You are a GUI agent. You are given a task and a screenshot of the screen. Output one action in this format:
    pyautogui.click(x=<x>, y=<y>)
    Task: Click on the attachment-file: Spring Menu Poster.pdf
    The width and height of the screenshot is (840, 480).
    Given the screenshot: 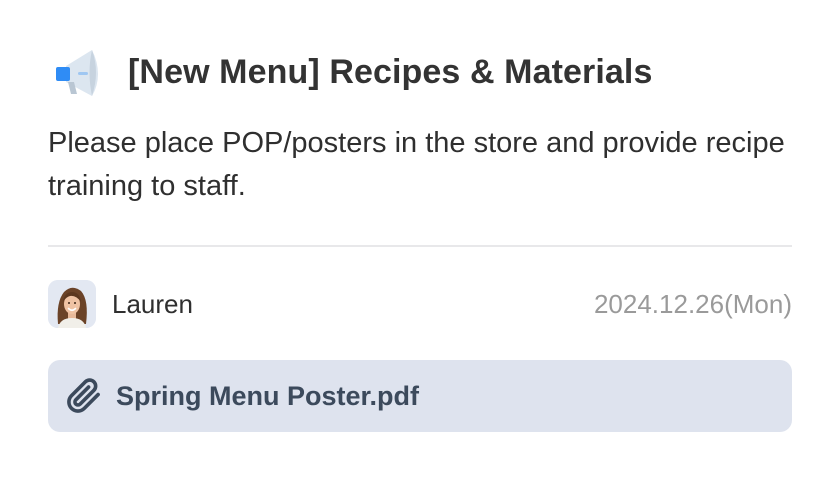 What is the action you would take?
    pyautogui.click(x=420, y=396)
    